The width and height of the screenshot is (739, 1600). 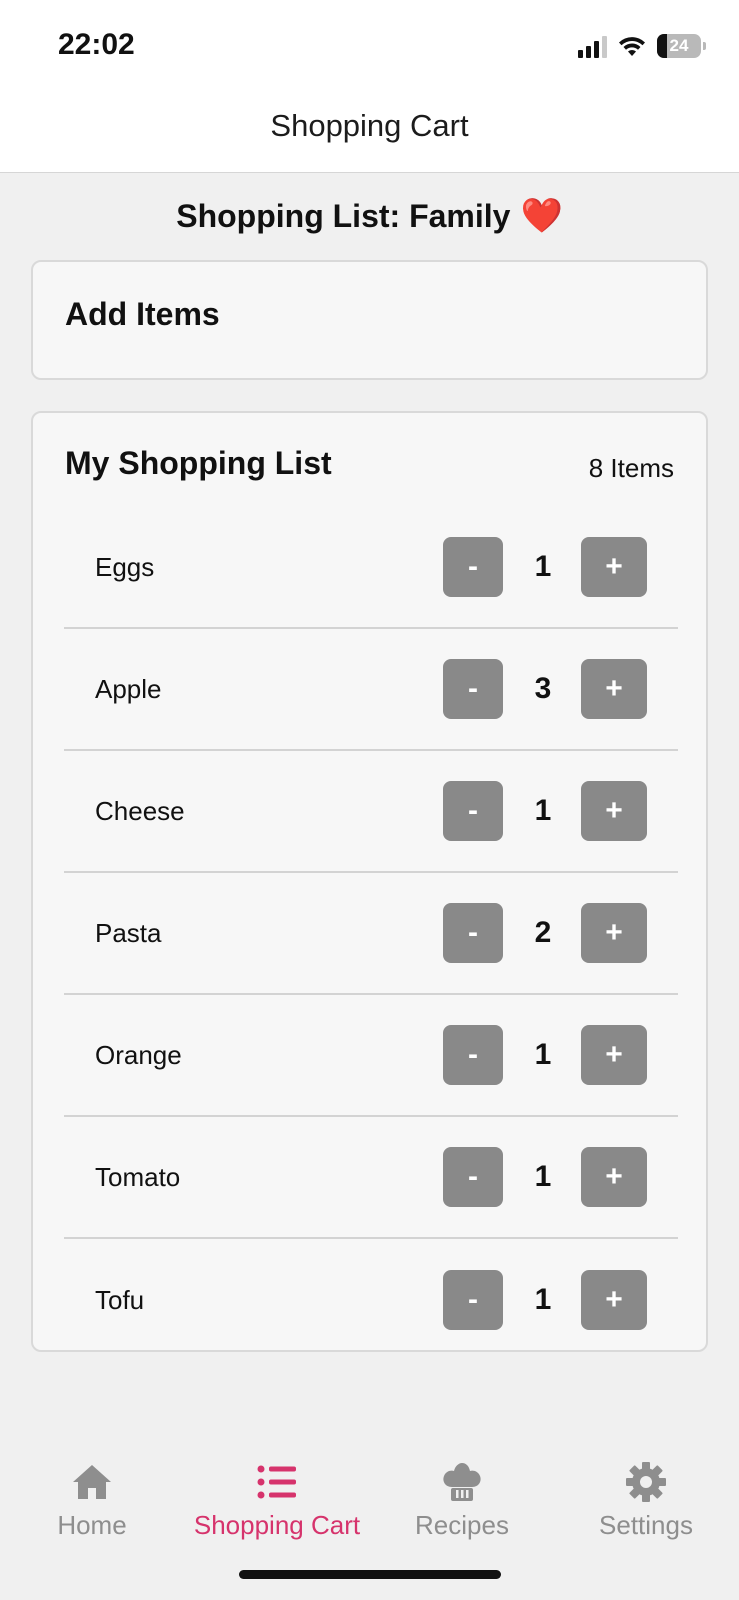 What do you see at coordinates (120, 1299) in the screenshot?
I see `item-name: Tofu` at bounding box center [120, 1299].